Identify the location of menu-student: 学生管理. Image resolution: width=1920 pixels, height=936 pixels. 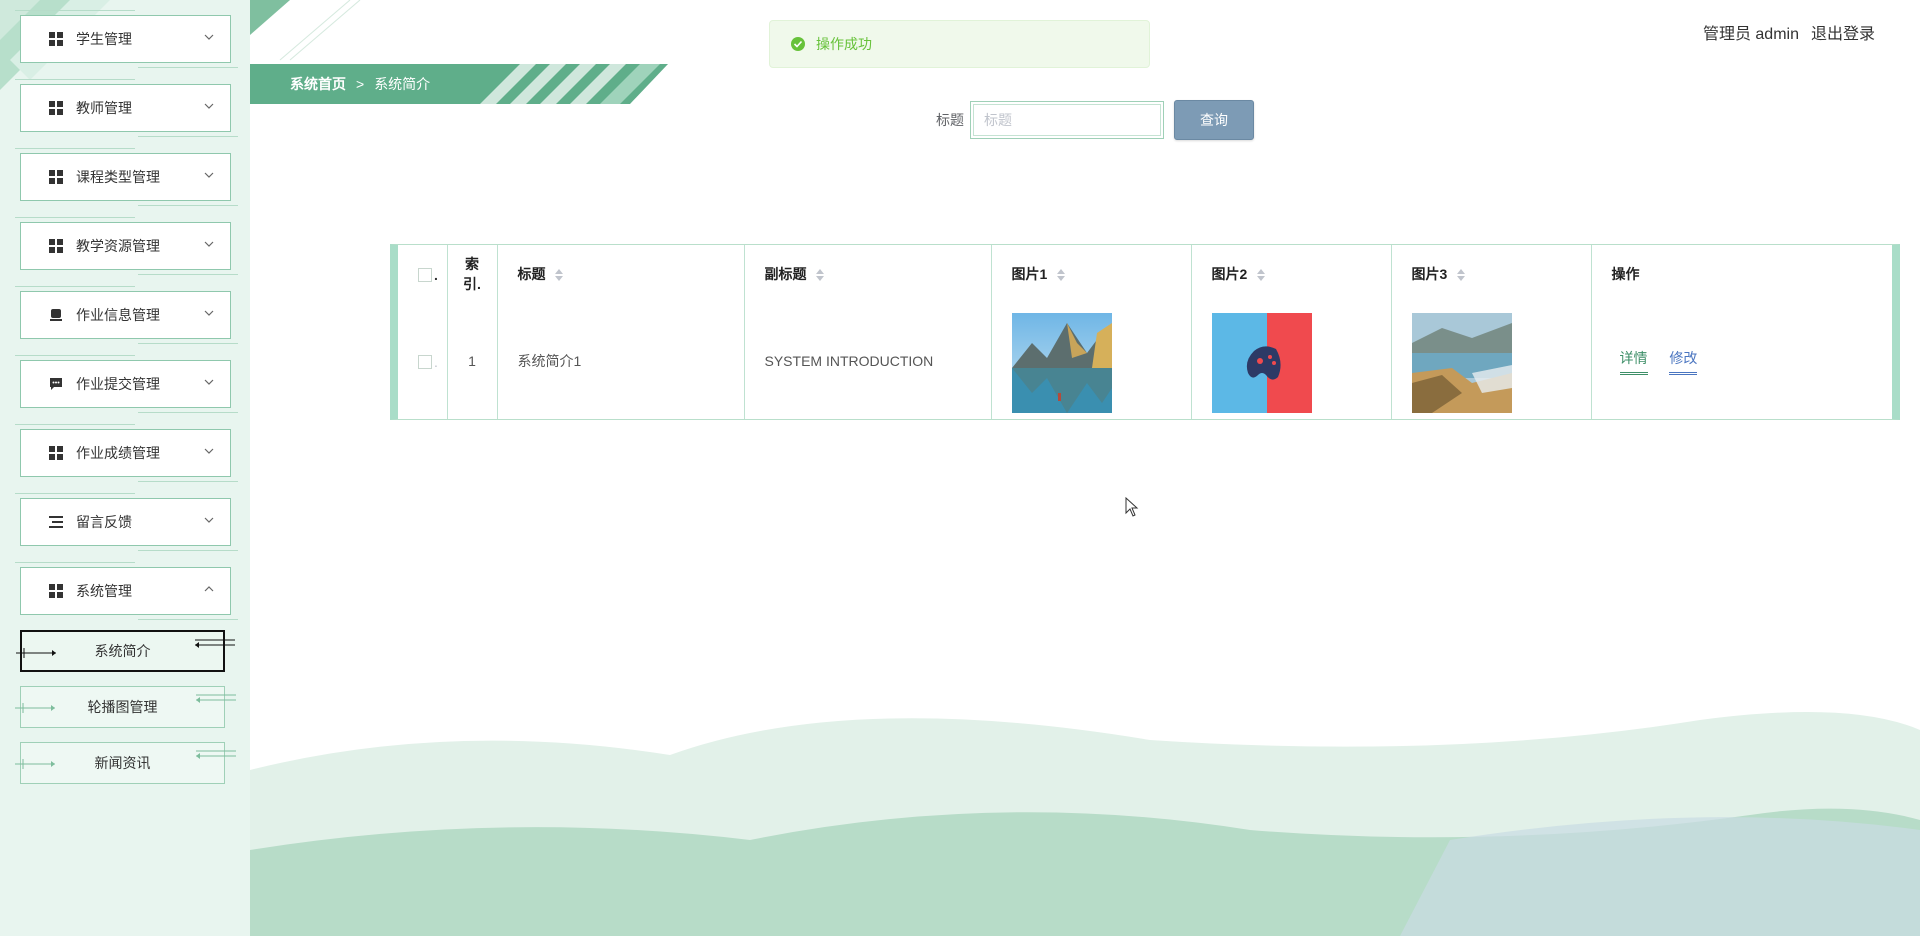
(126, 39).